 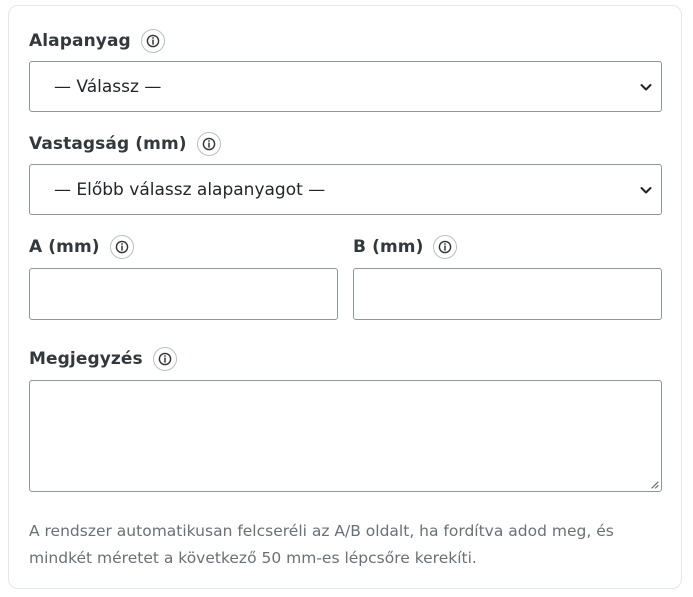 What do you see at coordinates (183, 294) in the screenshot?
I see `dim-a-input` at bounding box center [183, 294].